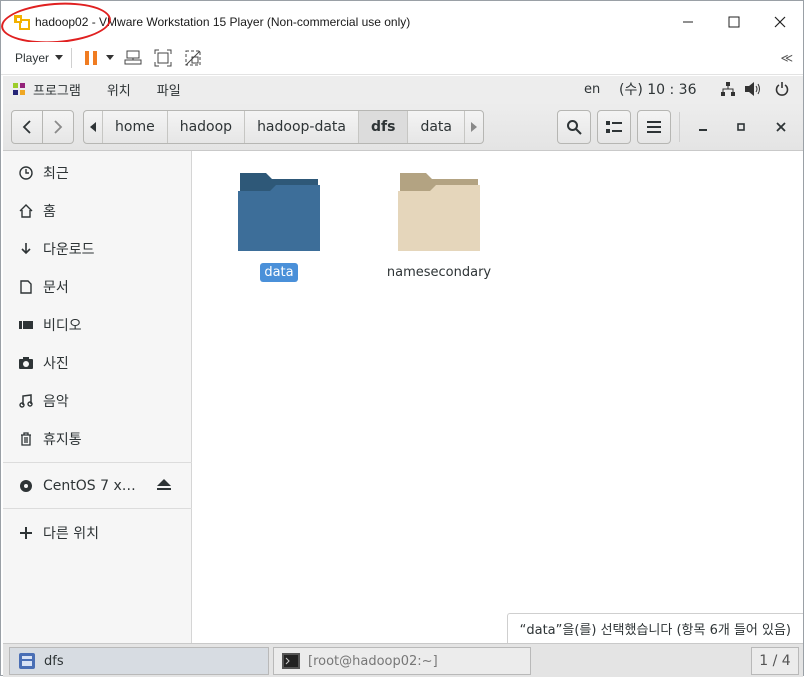 Image resolution: width=804 pixels, height=677 pixels. Describe the element at coordinates (97, 249) in the screenshot. I see `sidebar-item-downloads: 다운로드` at that location.